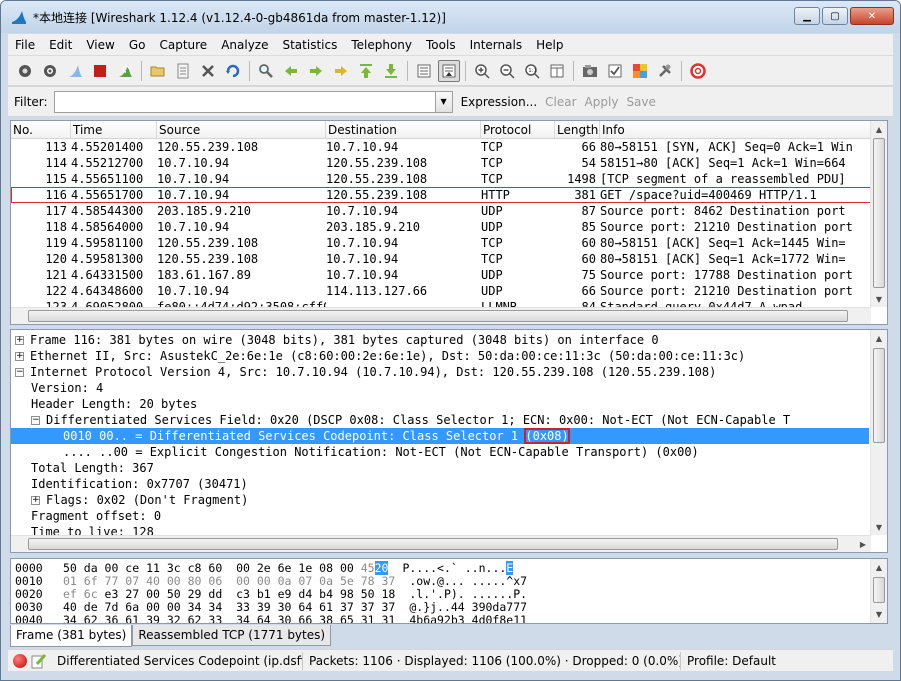 This screenshot has width=901, height=681. What do you see at coordinates (440, 516) in the screenshot?
I see `detail-row: Fragment offset: 0` at bounding box center [440, 516].